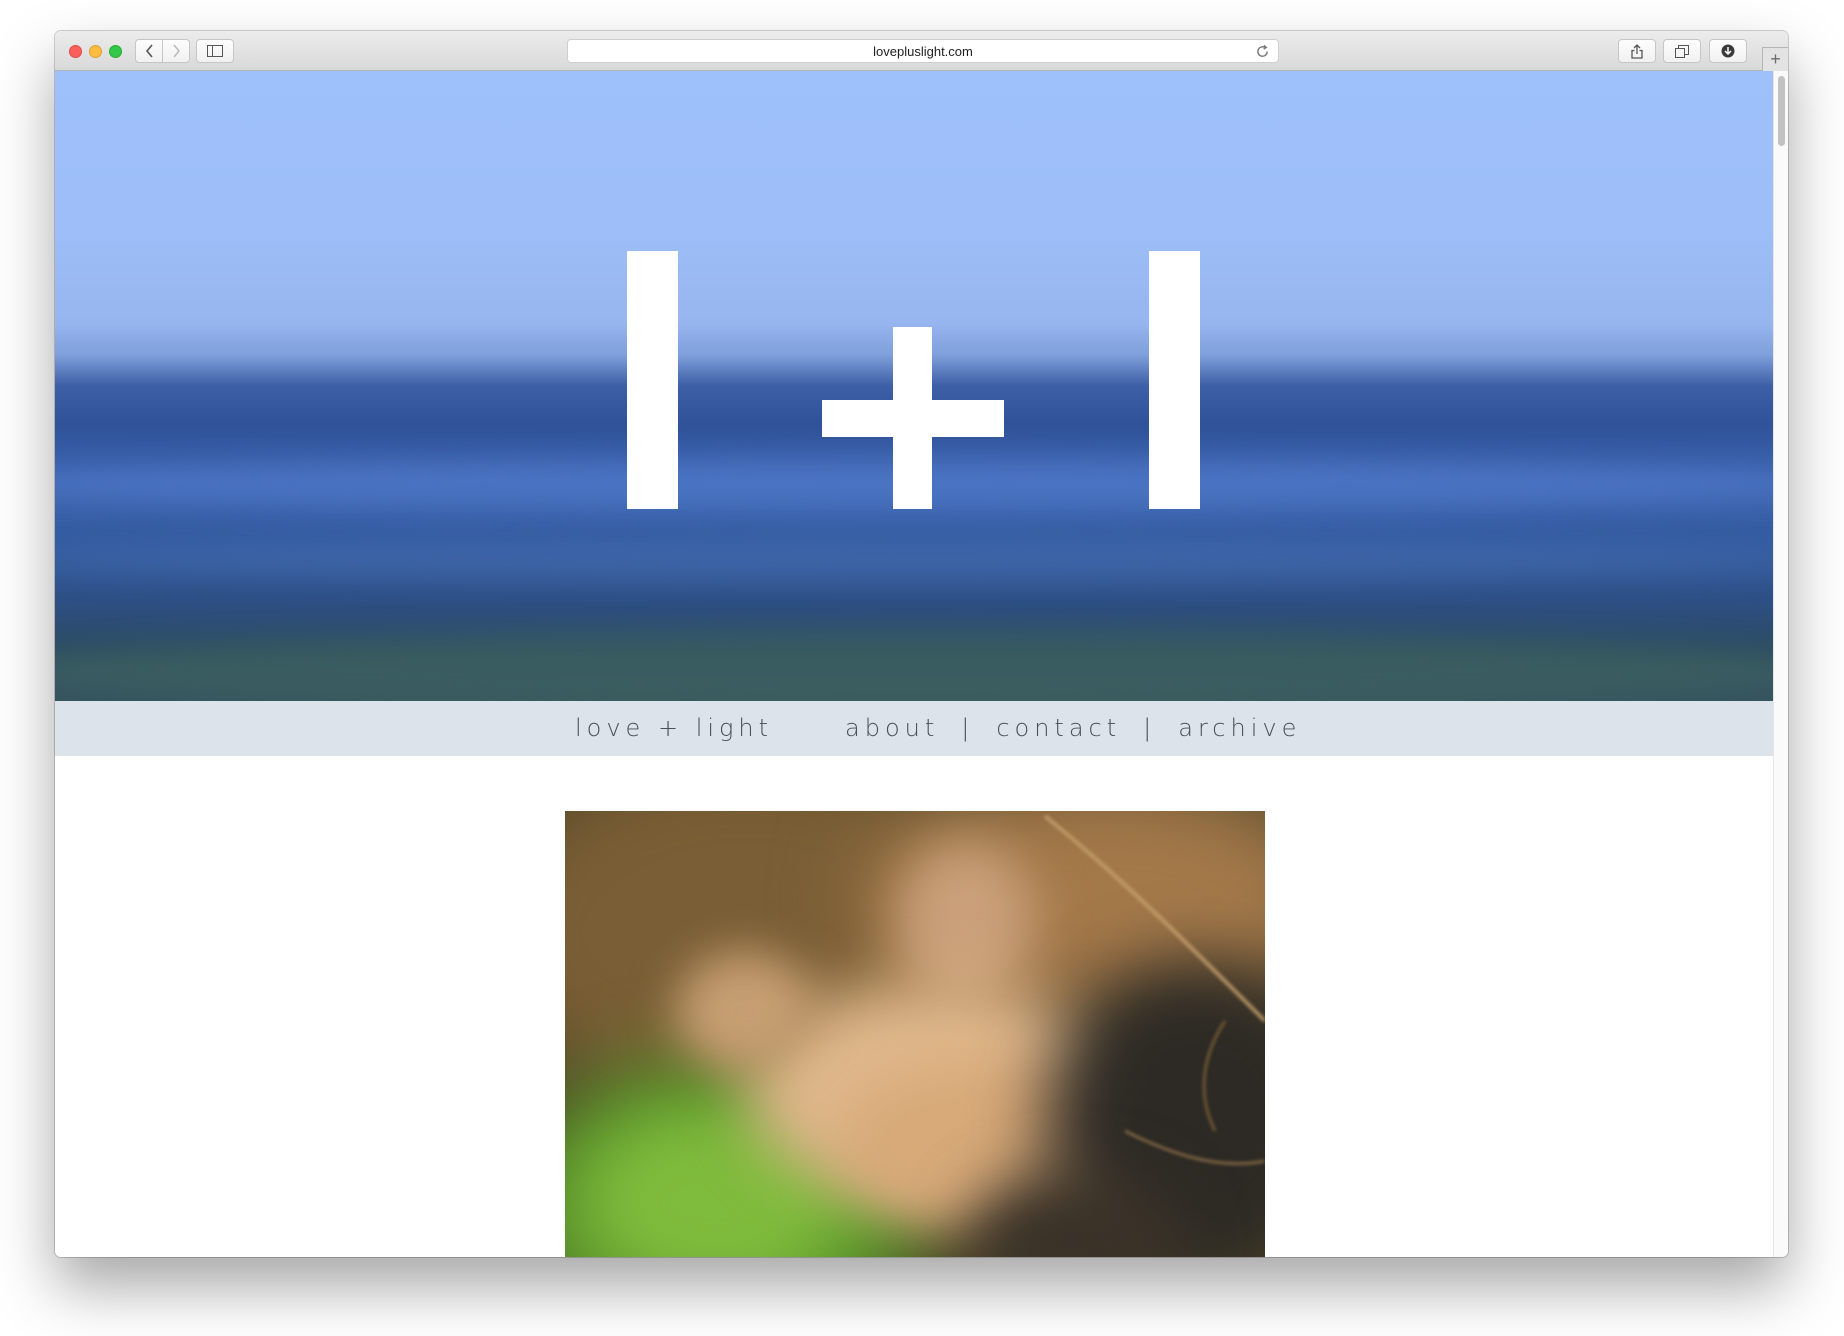  I want to click on plus-icon: +, so click(1775, 59).